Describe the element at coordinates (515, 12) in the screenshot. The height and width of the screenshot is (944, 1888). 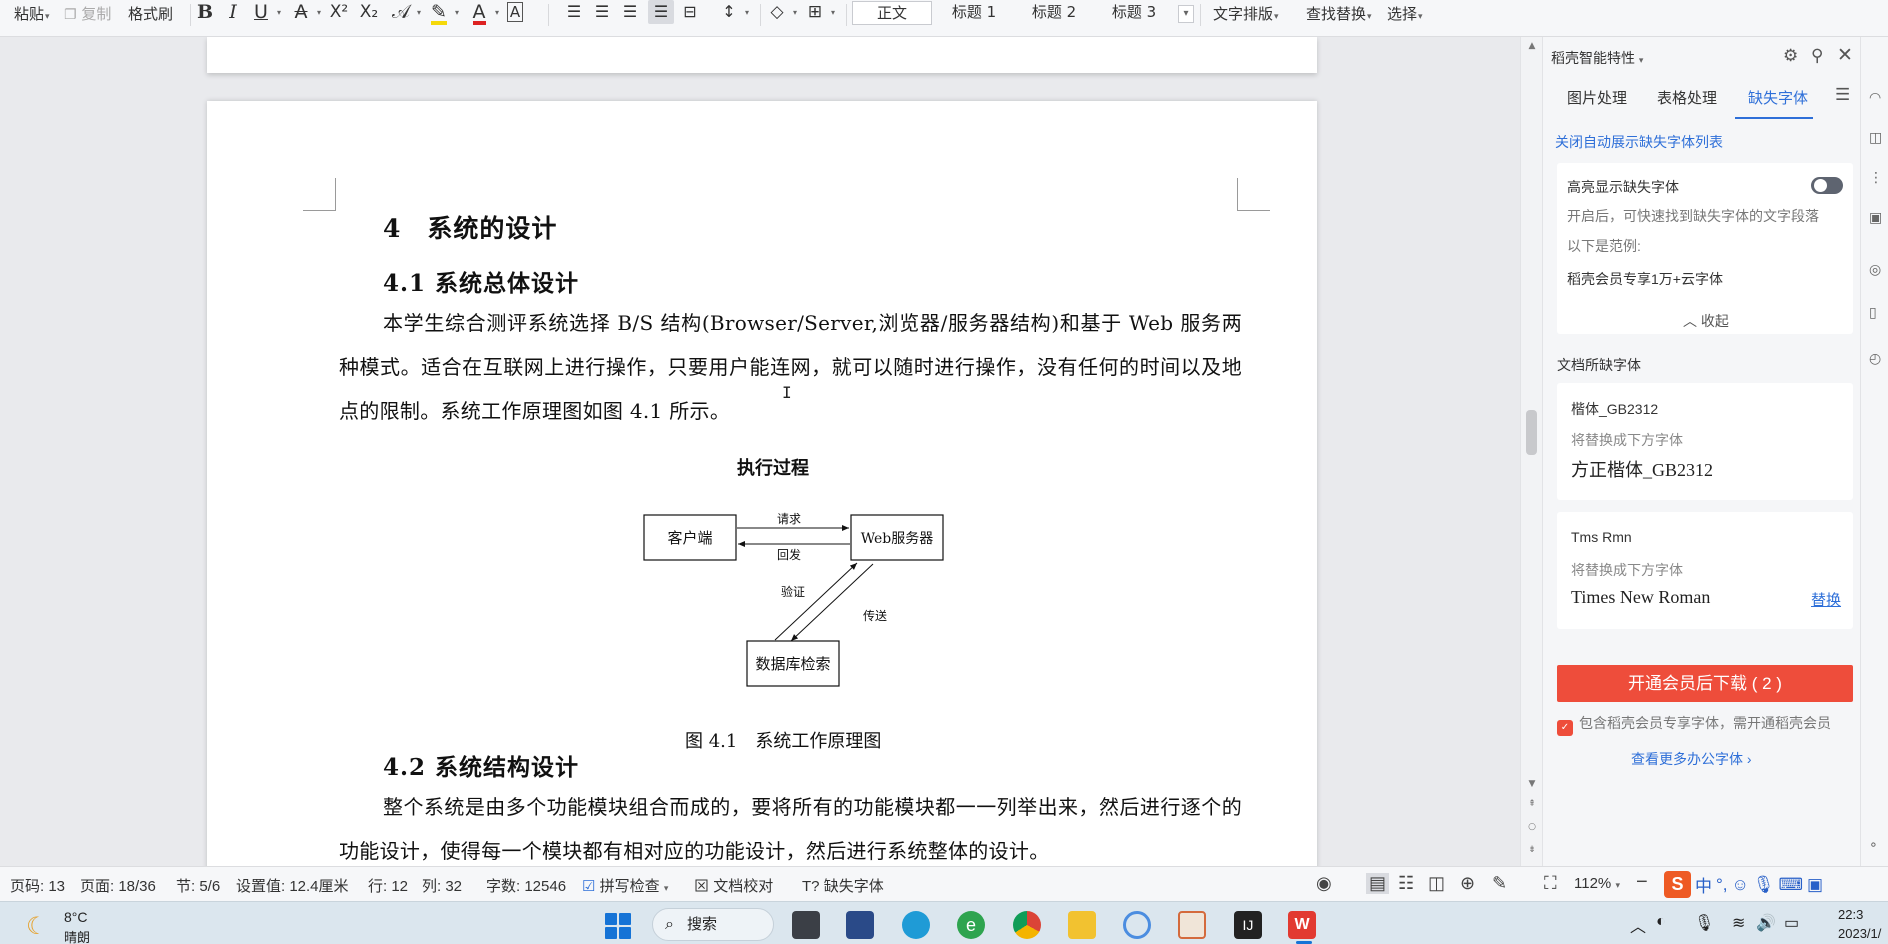
I see `char-border-icon: A` at that location.